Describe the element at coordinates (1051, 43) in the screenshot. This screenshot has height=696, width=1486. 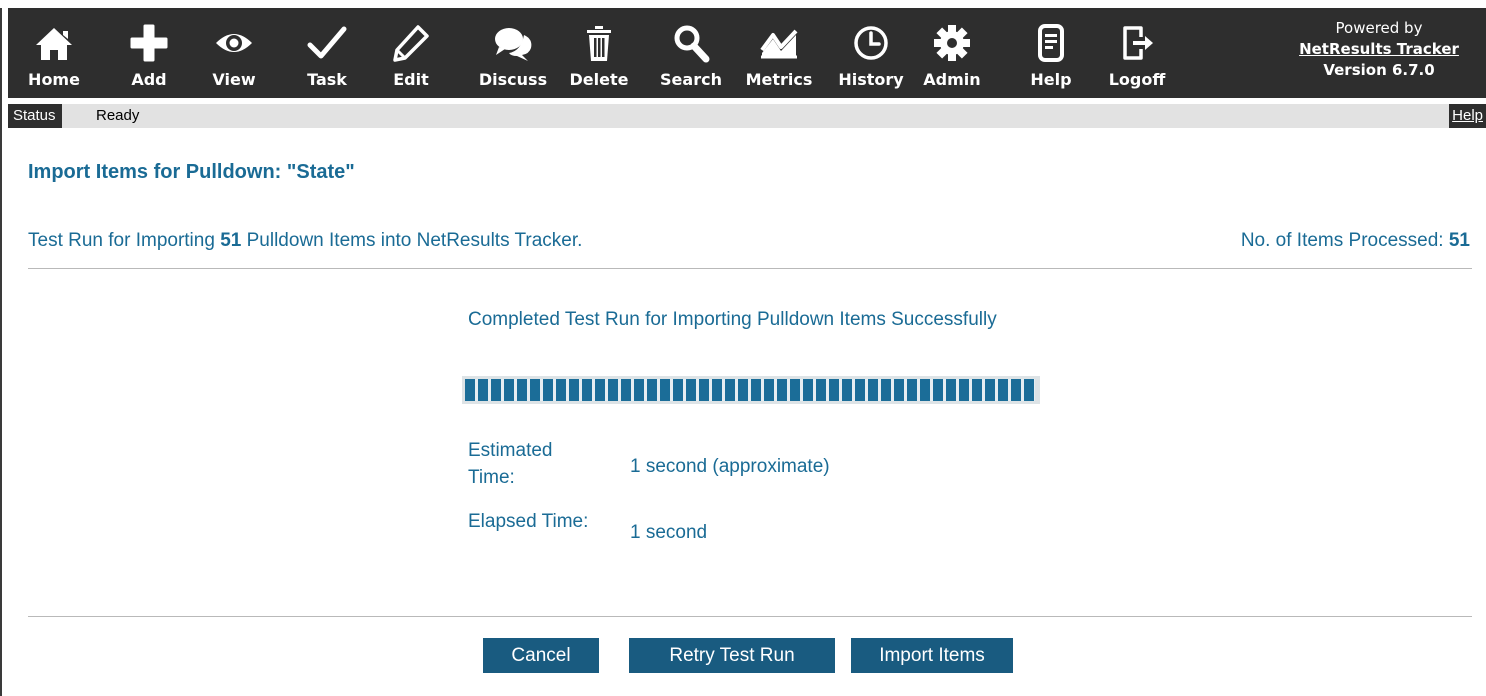
I see `document-icon` at that location.